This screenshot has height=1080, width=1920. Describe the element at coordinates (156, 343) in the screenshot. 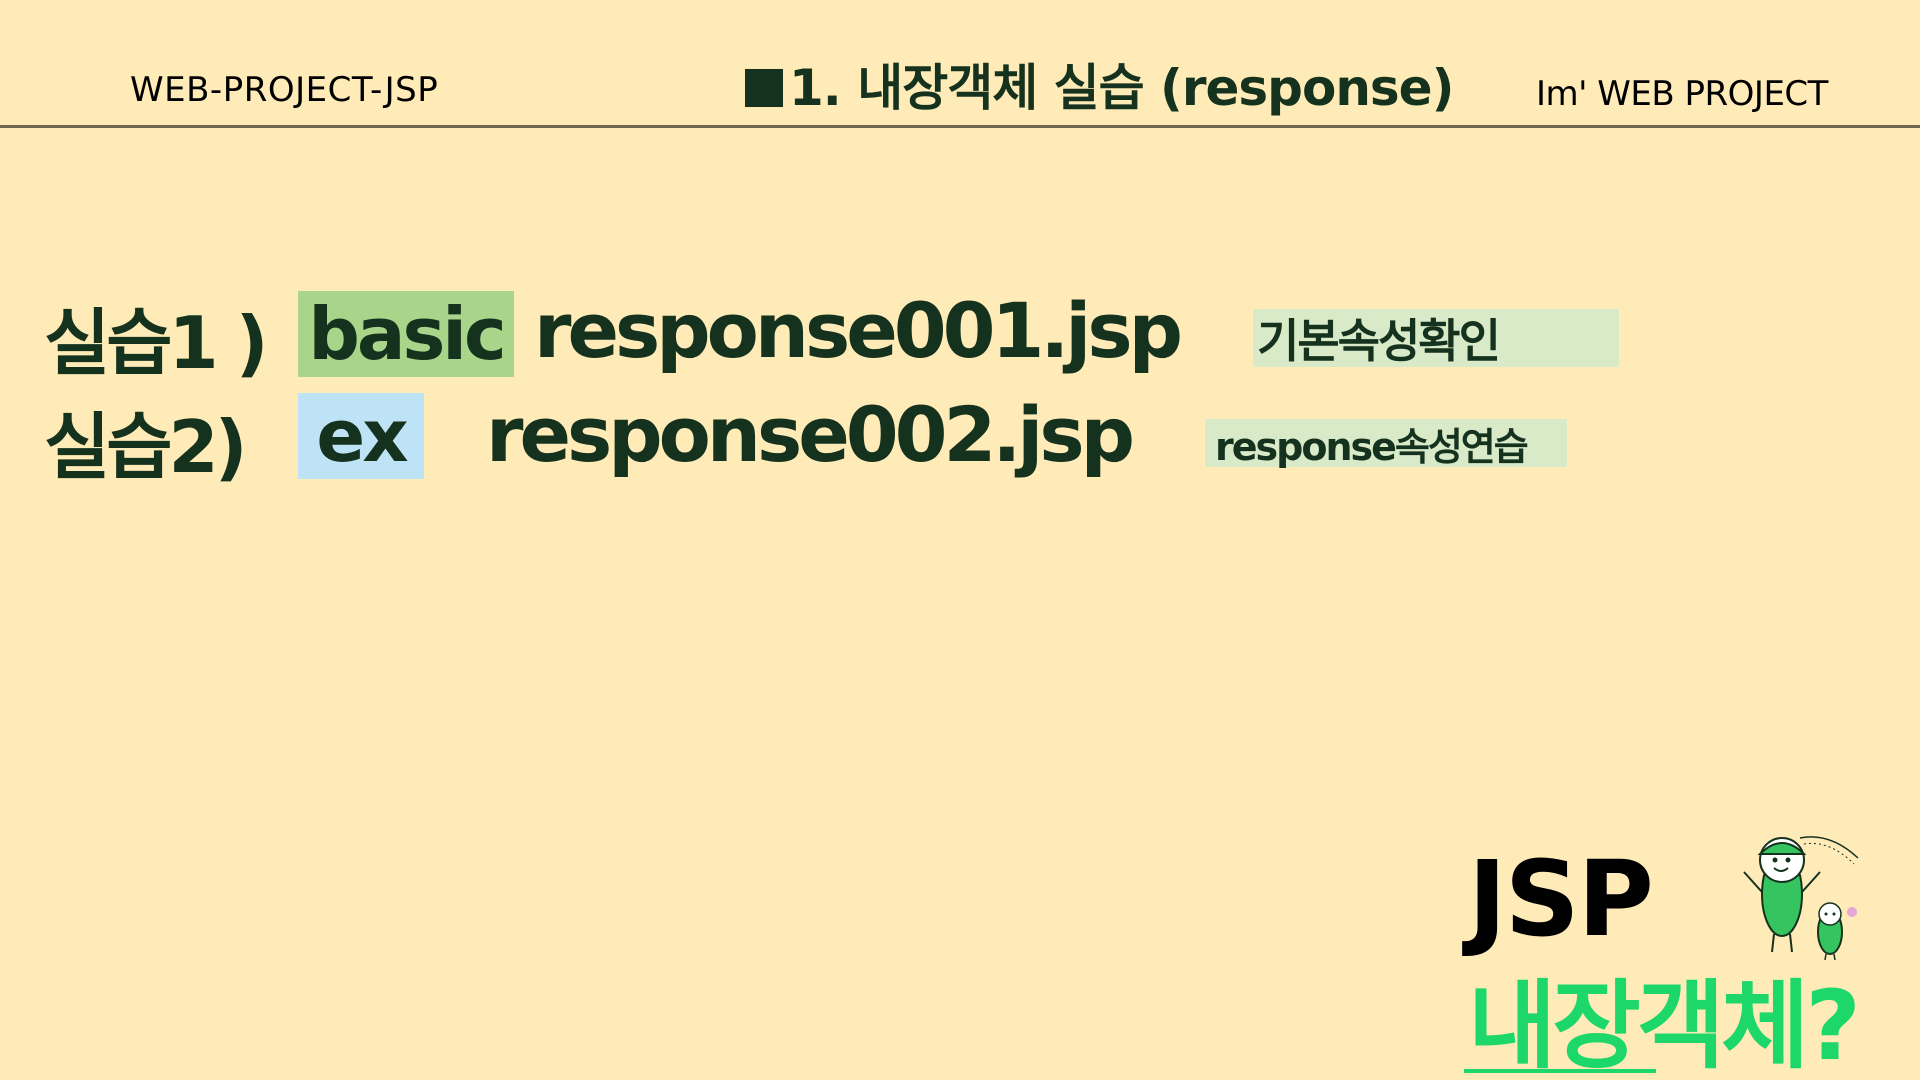

I see `exercise-1-label: 실습1 )` at that location.